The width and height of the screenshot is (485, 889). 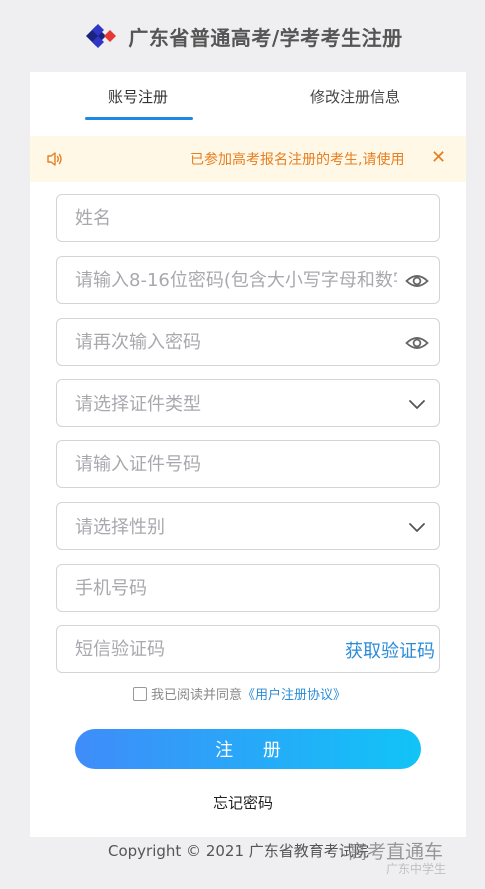 What do you see at coordinates (294, 693) in the screenshot?
I see `user-agreement-link: 《用户注册协议》` at bounding box center [294, 693].